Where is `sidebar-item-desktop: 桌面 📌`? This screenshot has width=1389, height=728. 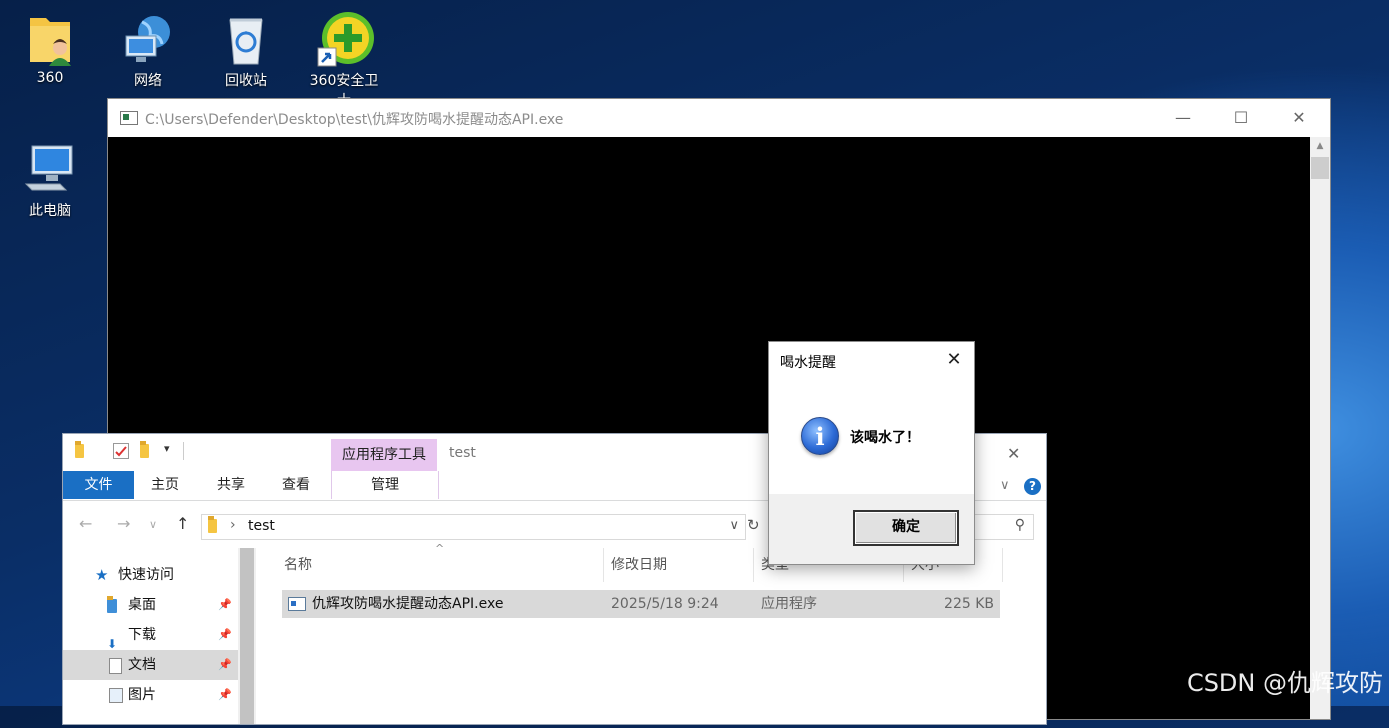
sidebar-item-desktop: 桌面 📌 is located at coordinates (150, 605).